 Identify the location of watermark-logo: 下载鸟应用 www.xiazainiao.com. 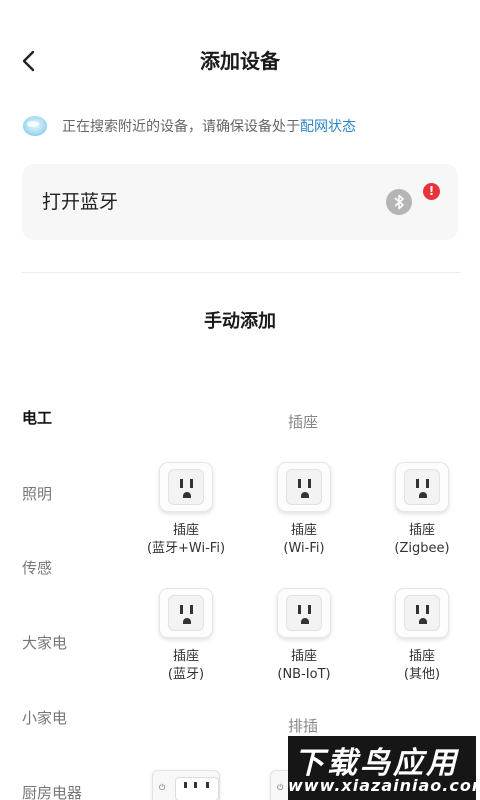
(382, 768).